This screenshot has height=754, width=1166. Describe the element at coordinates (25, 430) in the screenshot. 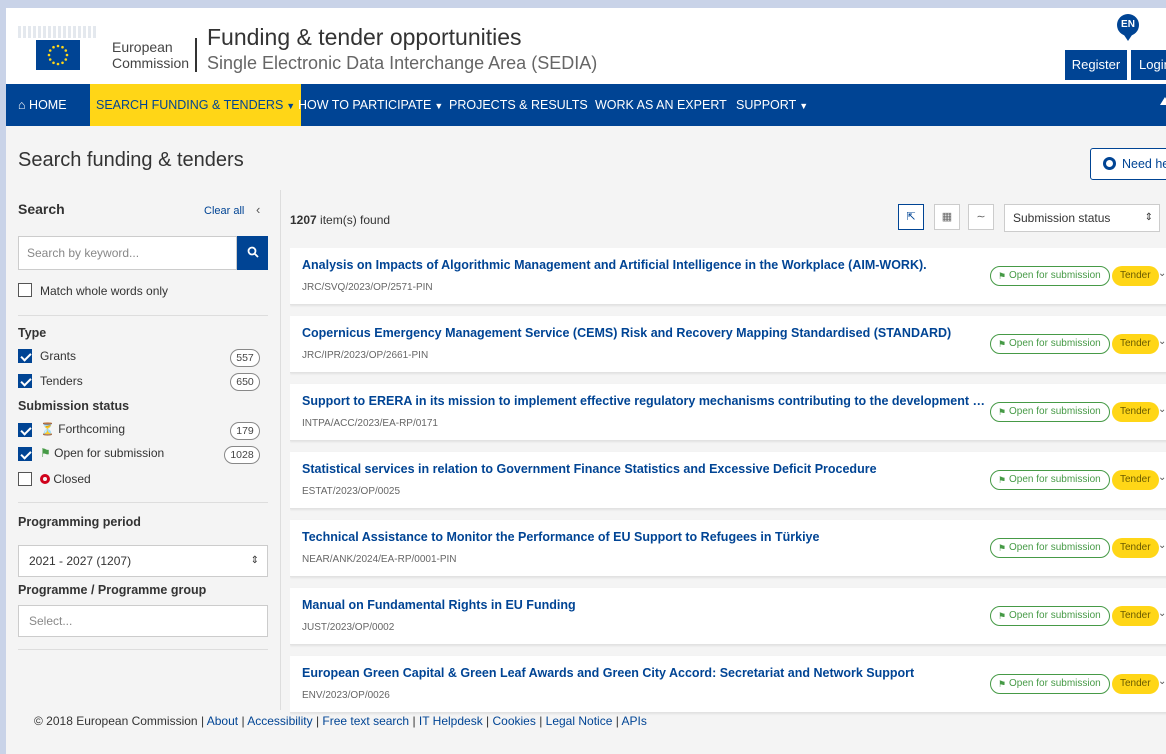

I see `status-forthcoming-checkbox` at that location.